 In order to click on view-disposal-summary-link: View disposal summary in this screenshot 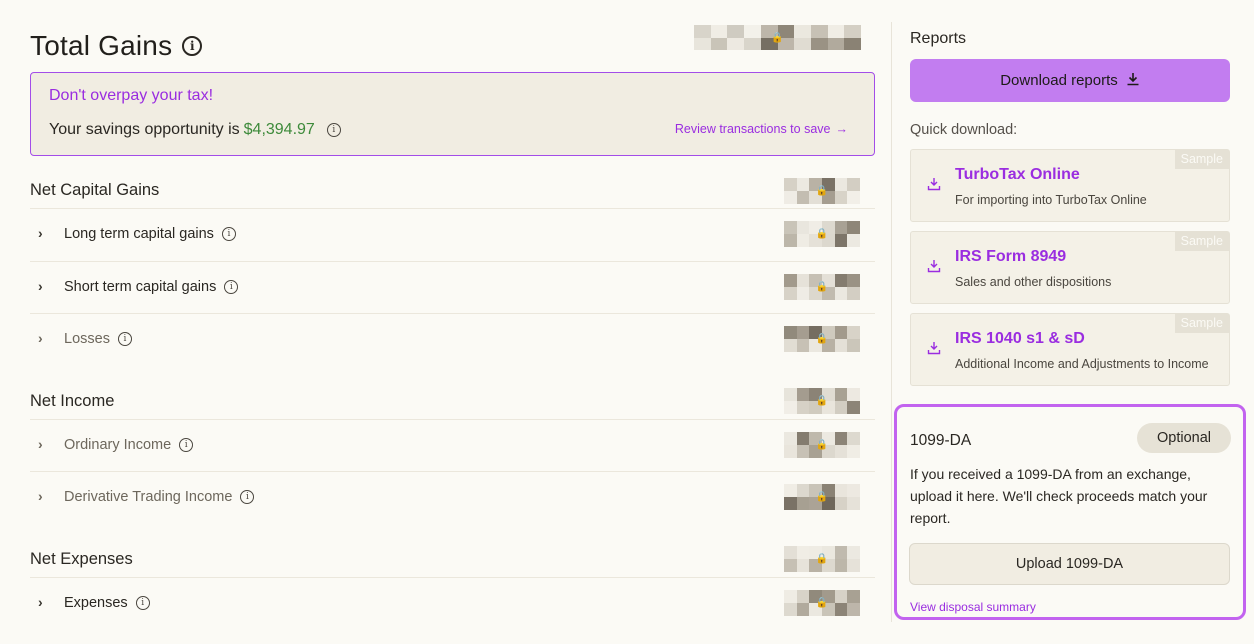, I will do `click(973, 607)`.